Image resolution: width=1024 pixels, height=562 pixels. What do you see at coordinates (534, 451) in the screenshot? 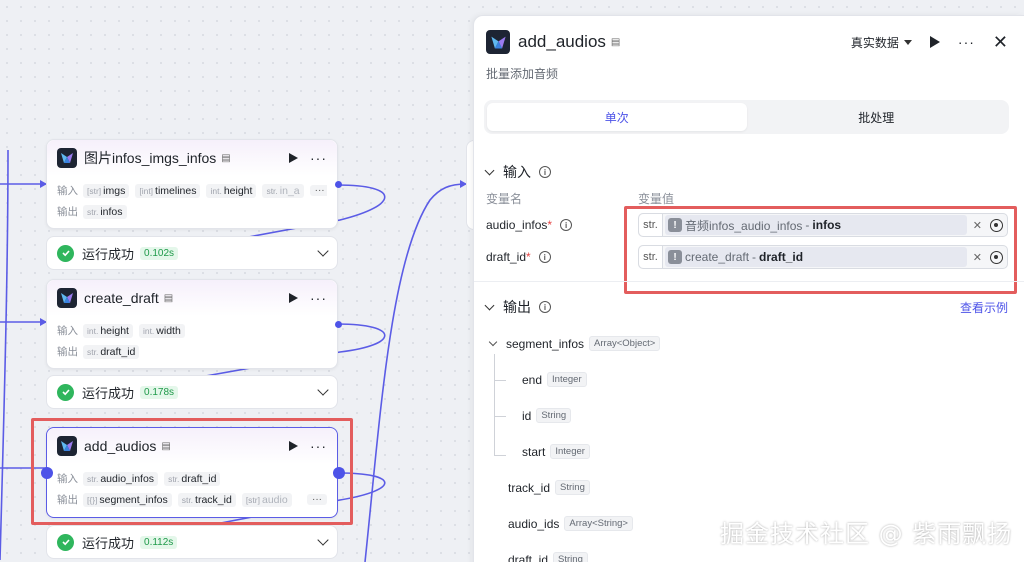
I see `field-name: start` at bounding box center [534, 451].